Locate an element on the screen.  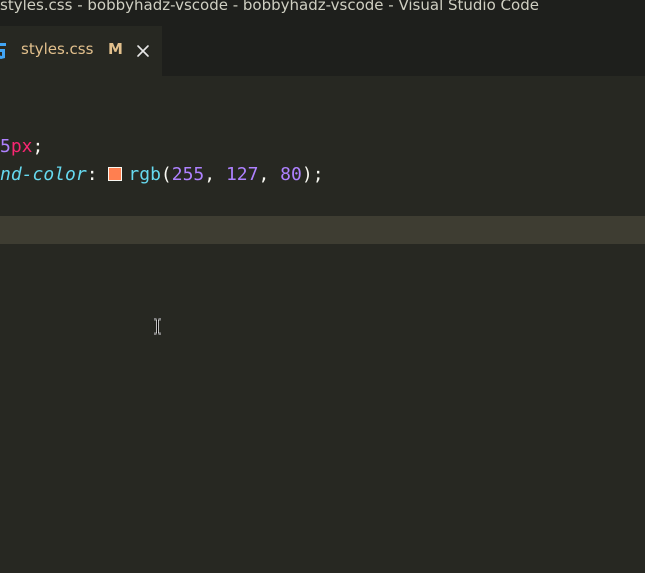
colon-token: : is located at coordinates (97, 174).